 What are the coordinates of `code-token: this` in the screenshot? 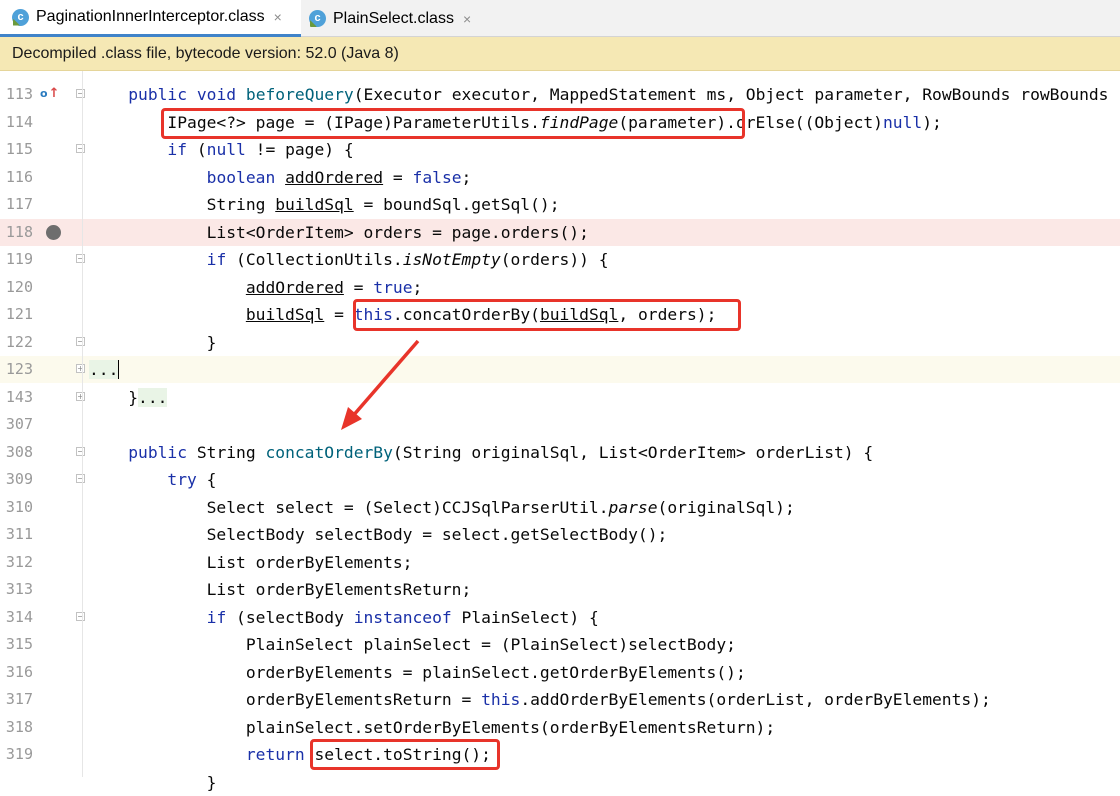 It's located at (501, 699).